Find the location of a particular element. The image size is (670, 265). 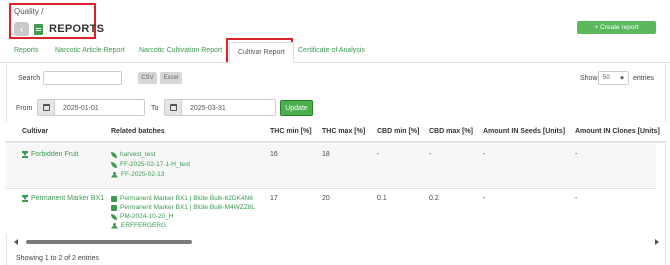

to-date-input: 2025-03-31 is located at coordinates (229, 107).